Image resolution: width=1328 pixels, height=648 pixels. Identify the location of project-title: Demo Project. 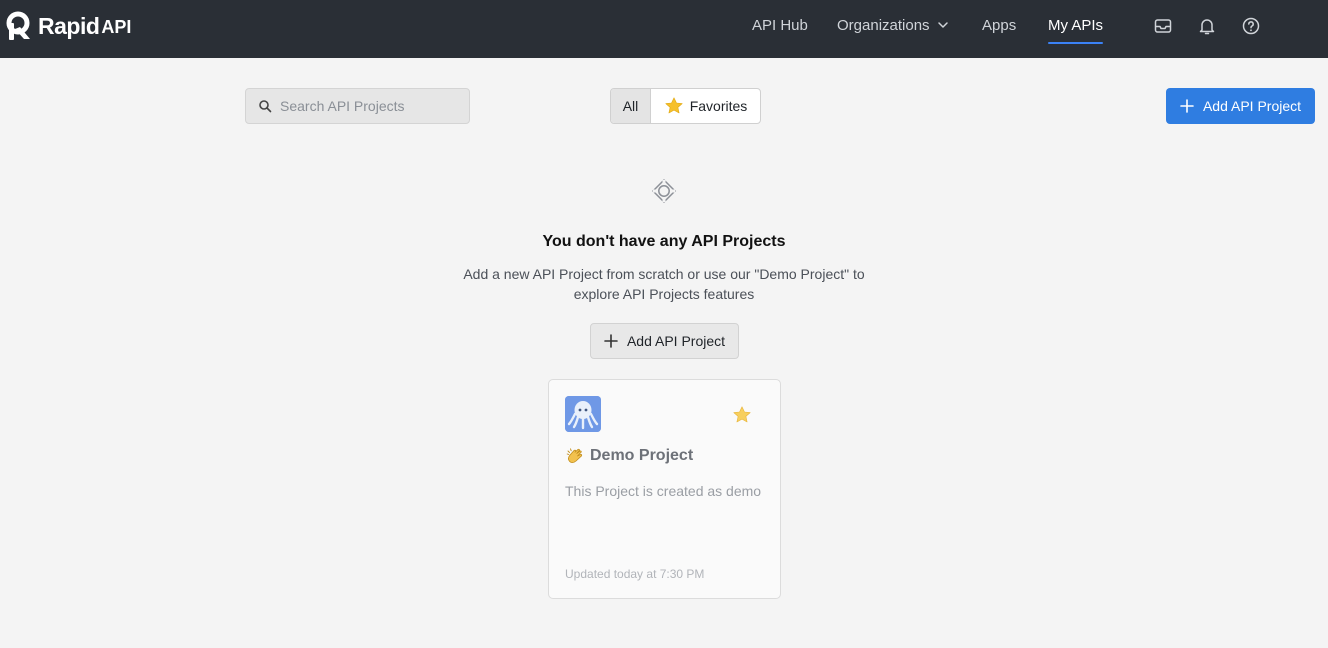
(629, 456).